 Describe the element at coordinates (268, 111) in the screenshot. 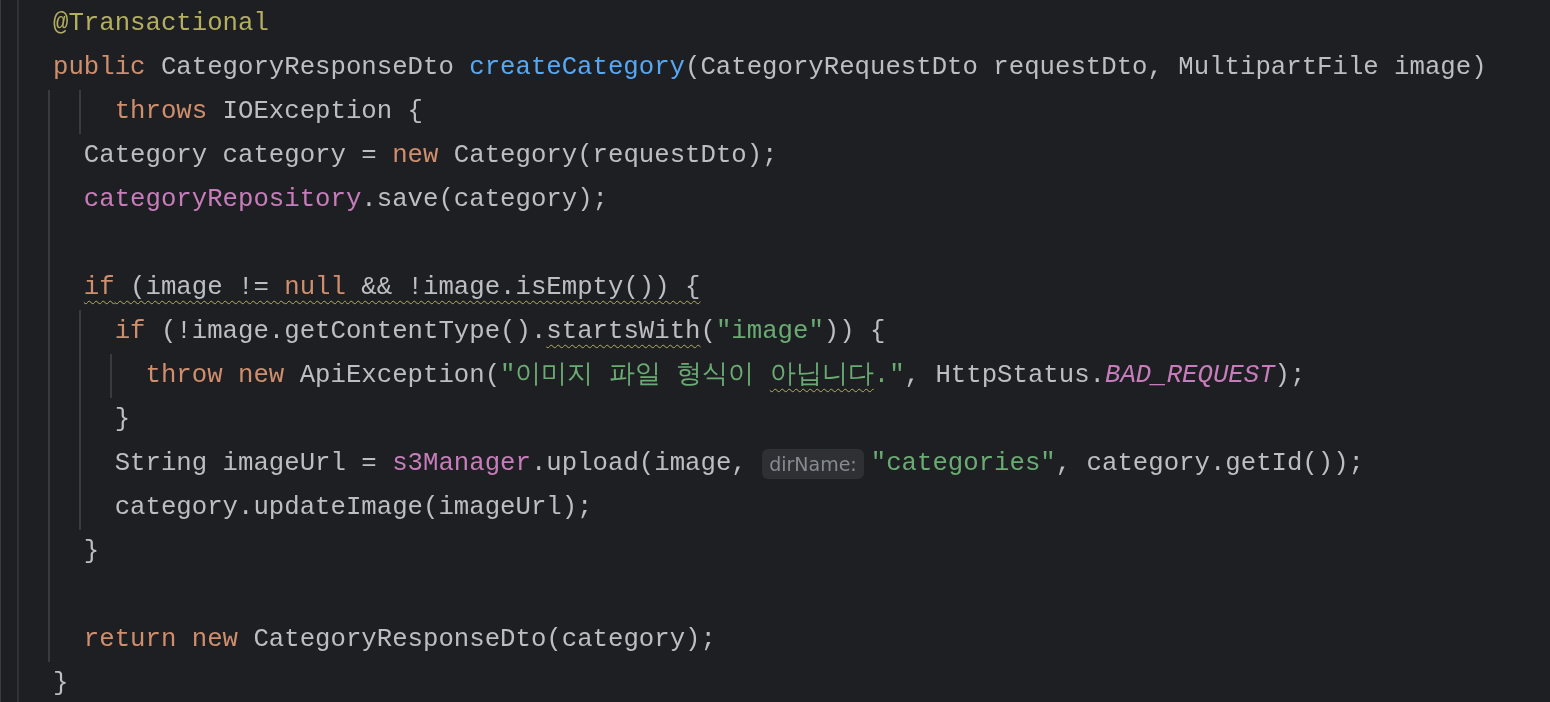

I see `code-line: throws IOException {` at that location.